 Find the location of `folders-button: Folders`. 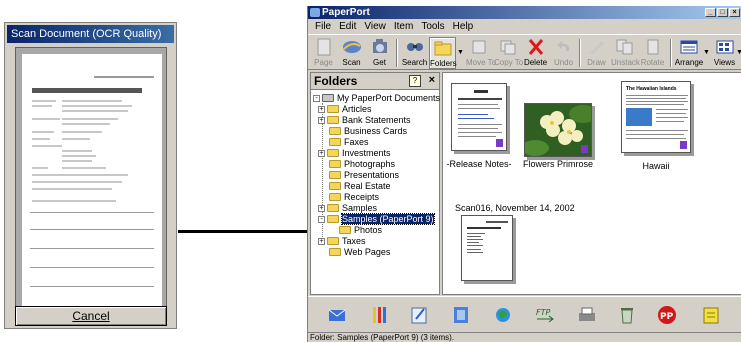

folders-button: Folders is located at coordinates (443, 53).